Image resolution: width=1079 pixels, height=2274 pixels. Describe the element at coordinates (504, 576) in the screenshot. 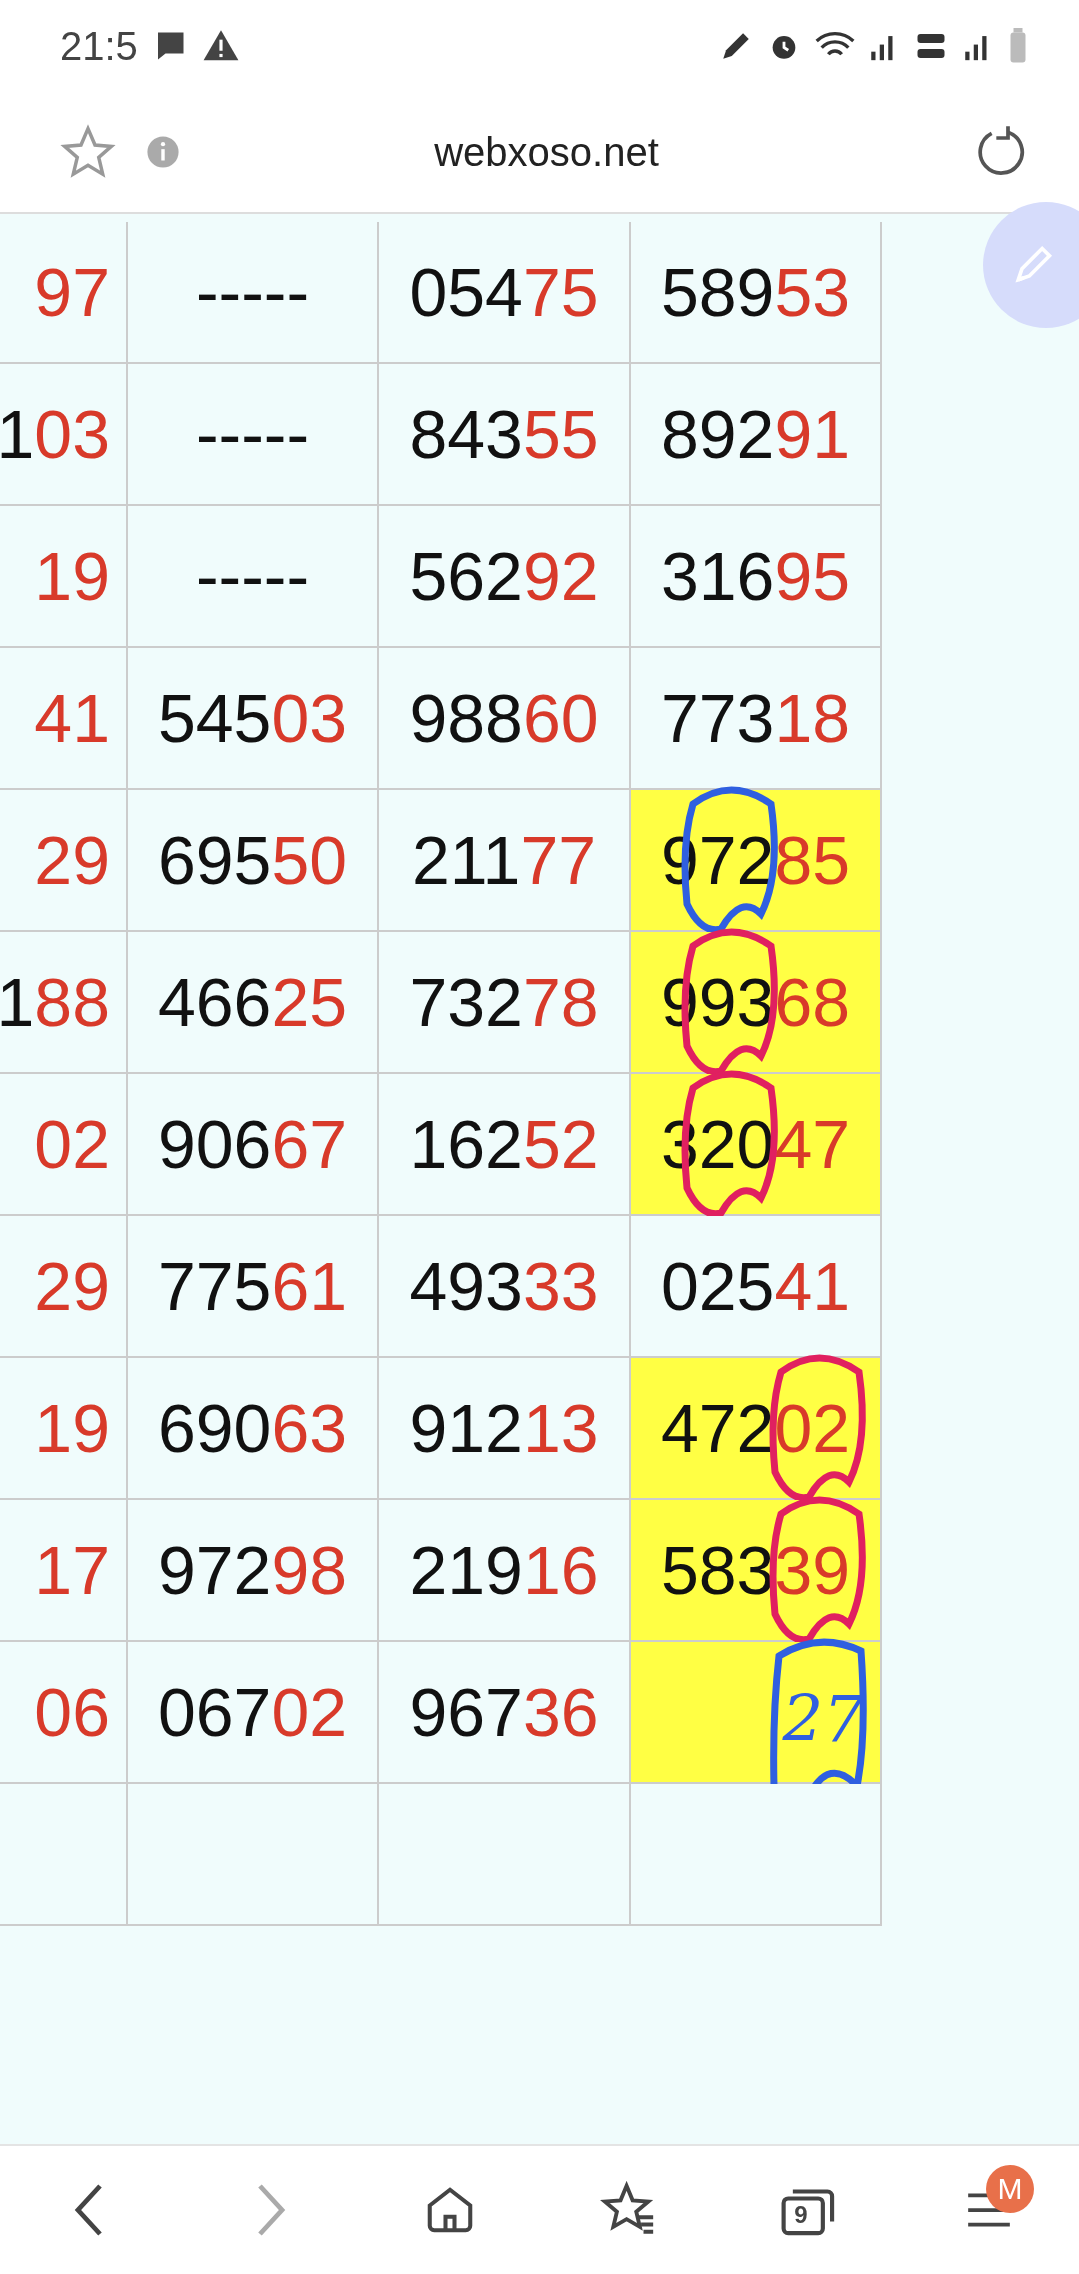

I see `number-text: 56292` at that location.